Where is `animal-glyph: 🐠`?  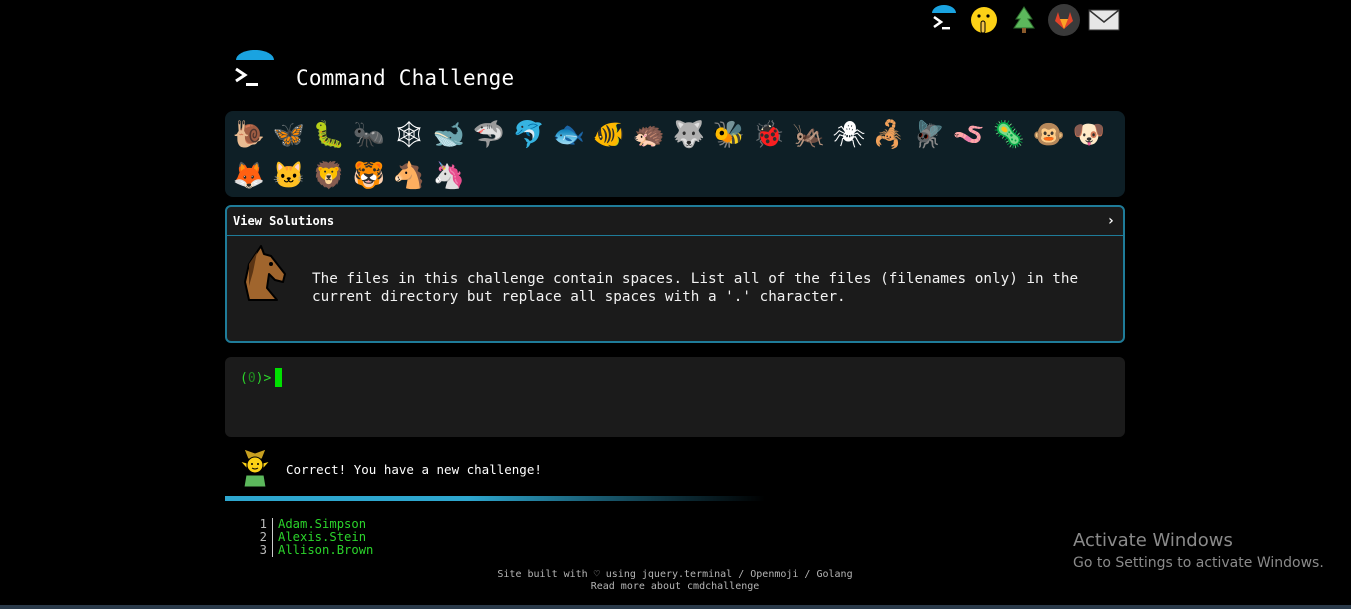
animal-glyph: 🐠 is located at coordinates (609, 134).